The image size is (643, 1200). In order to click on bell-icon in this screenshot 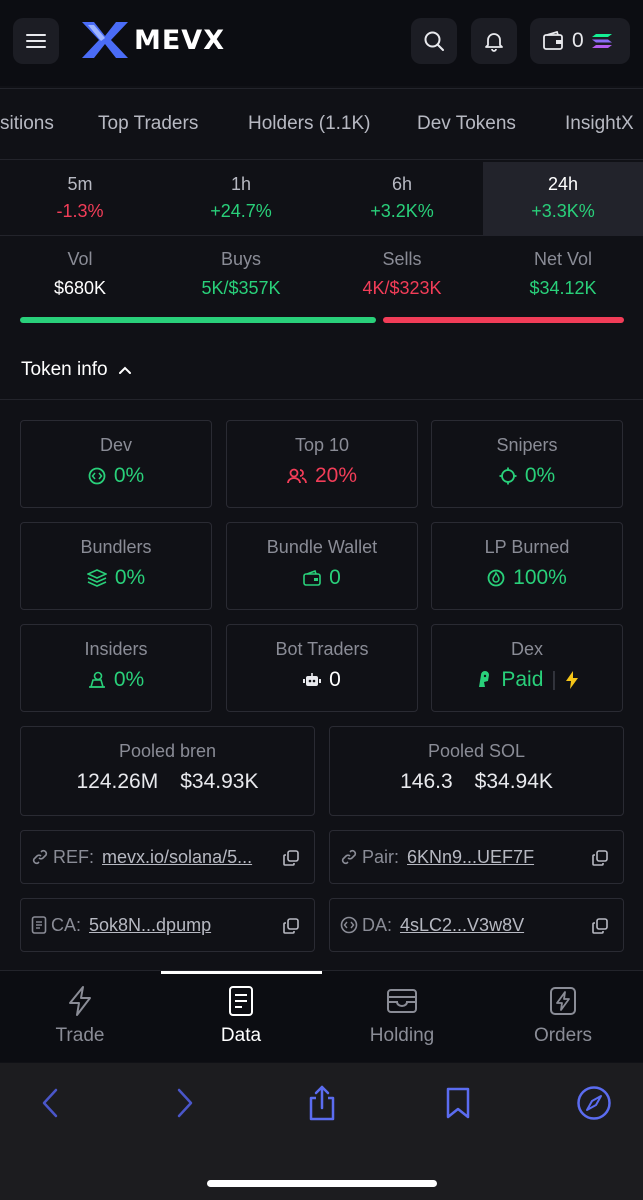, I will do `click(494, 42)`.